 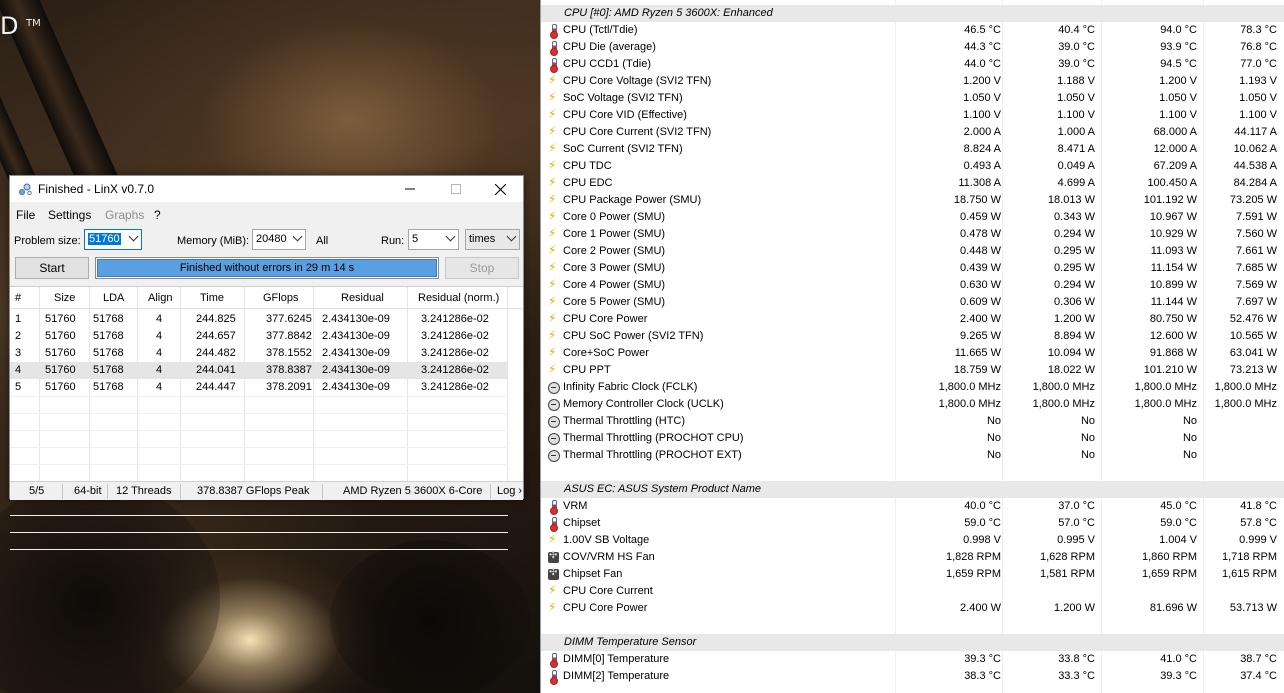 I want to click on column-header-time: Time, so click(x=212, y=298).